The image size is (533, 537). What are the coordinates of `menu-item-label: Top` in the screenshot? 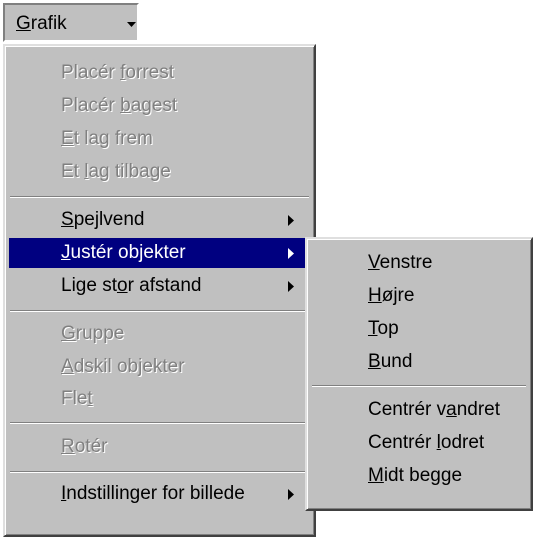 It's located at (383, 328).